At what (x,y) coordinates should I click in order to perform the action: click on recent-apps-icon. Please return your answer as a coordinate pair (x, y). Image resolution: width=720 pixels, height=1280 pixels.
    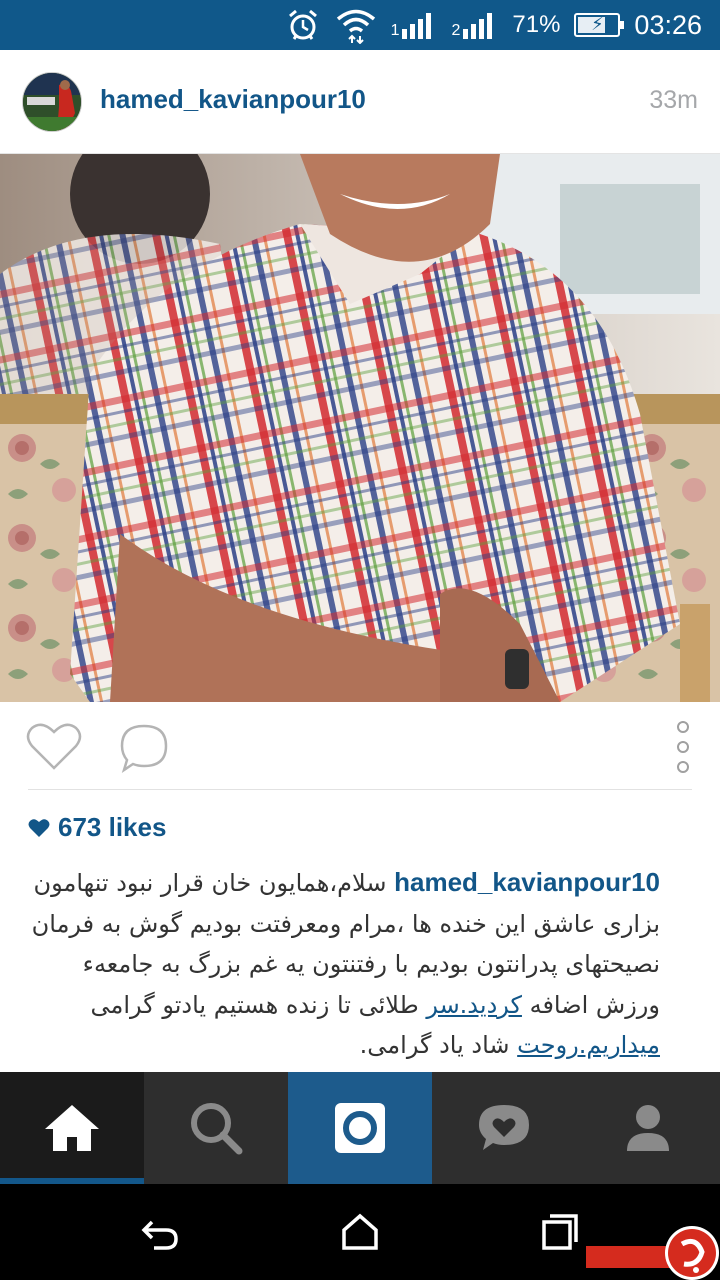
    Looking at the image, I should click on (560, 1232).